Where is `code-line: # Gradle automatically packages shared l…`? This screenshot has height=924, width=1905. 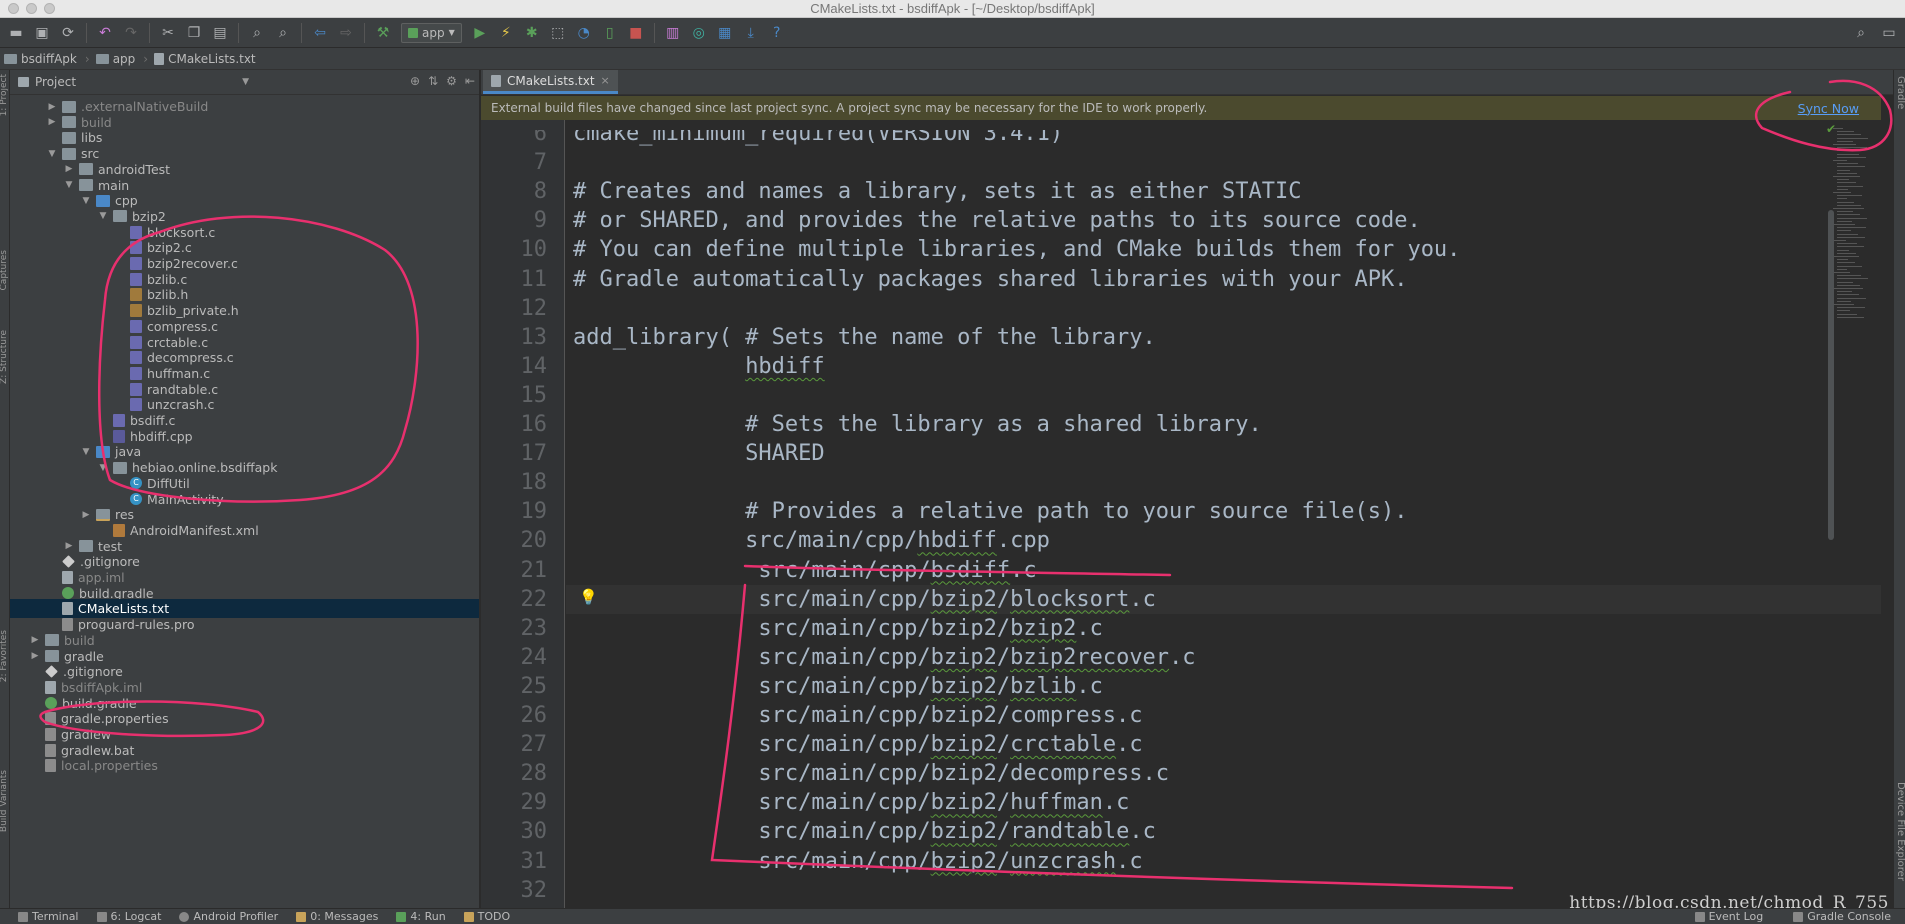
code-line: # Gradle automatically packages shared l… is located at coordinates (990, 279).